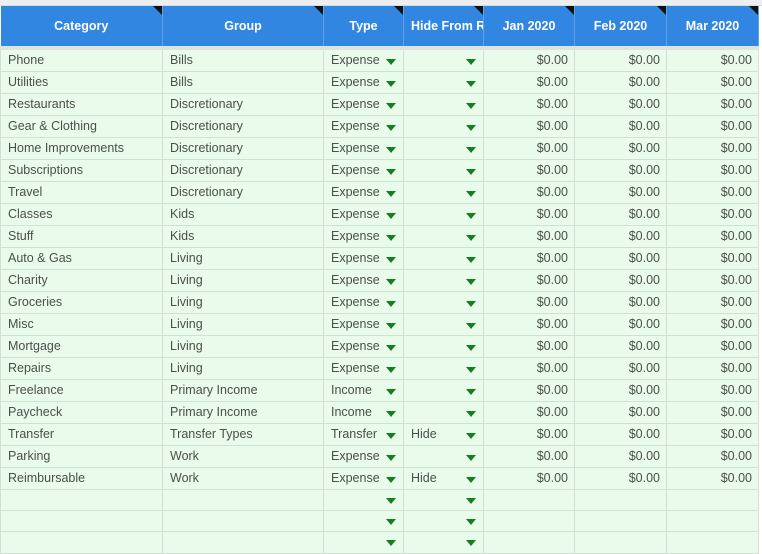 This screenshot has width=762, height=554. Describe the element at coordinates (81, 148) in the screenshot. I see `cell-category: Home Improvements` at that location.